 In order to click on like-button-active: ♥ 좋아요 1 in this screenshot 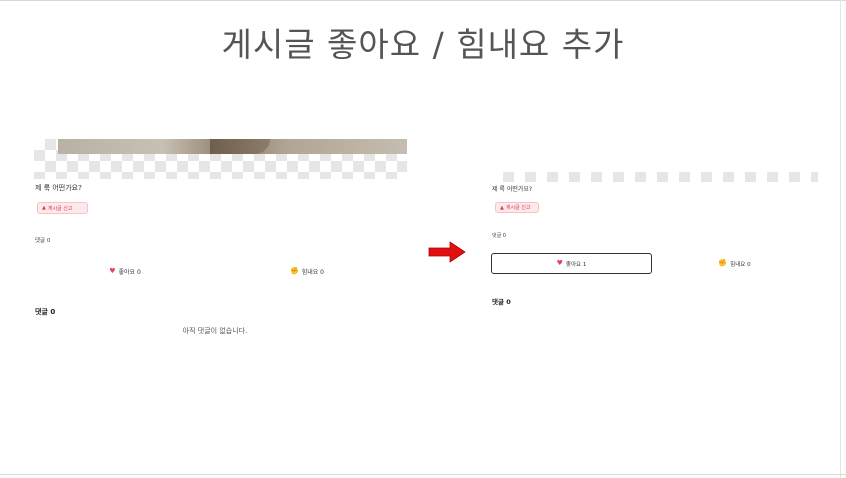, I will do `click(571, 263)`.